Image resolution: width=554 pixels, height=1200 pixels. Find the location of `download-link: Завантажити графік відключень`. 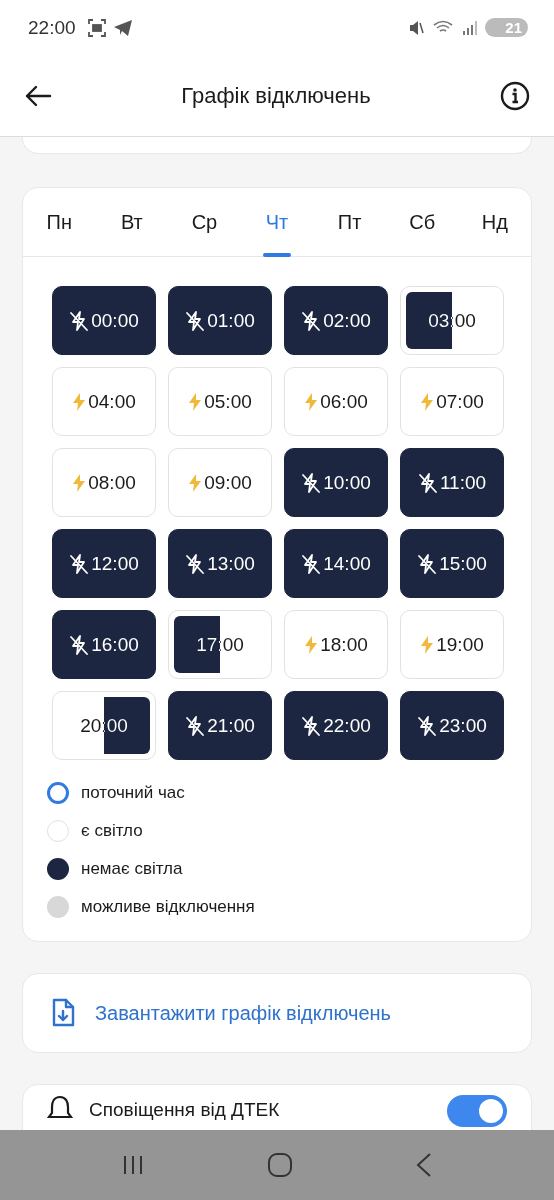

download-link: Завантажити графік відключень is located at coordinates (243, 1013).